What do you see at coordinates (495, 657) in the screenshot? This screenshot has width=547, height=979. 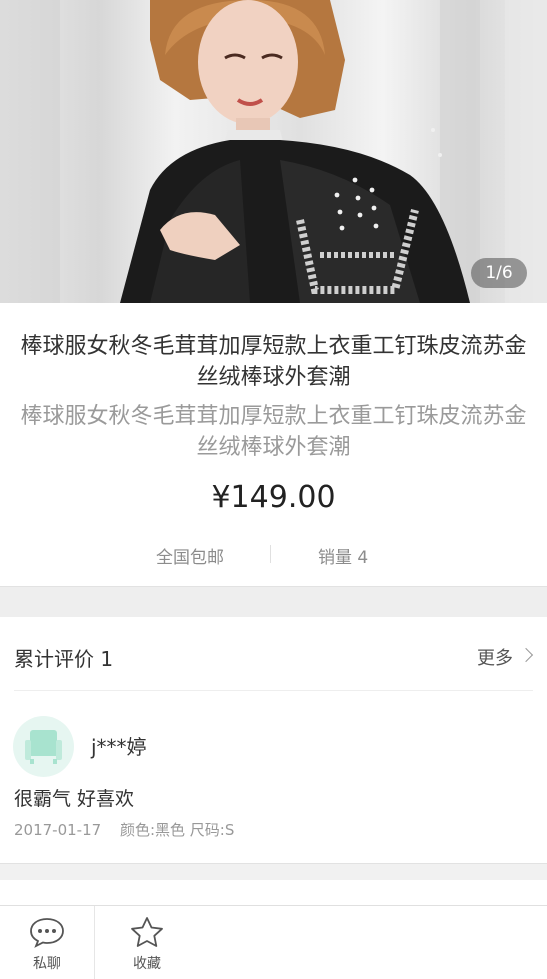 I see `reviews-more-link: 更多` at bounding box center [495, 657].